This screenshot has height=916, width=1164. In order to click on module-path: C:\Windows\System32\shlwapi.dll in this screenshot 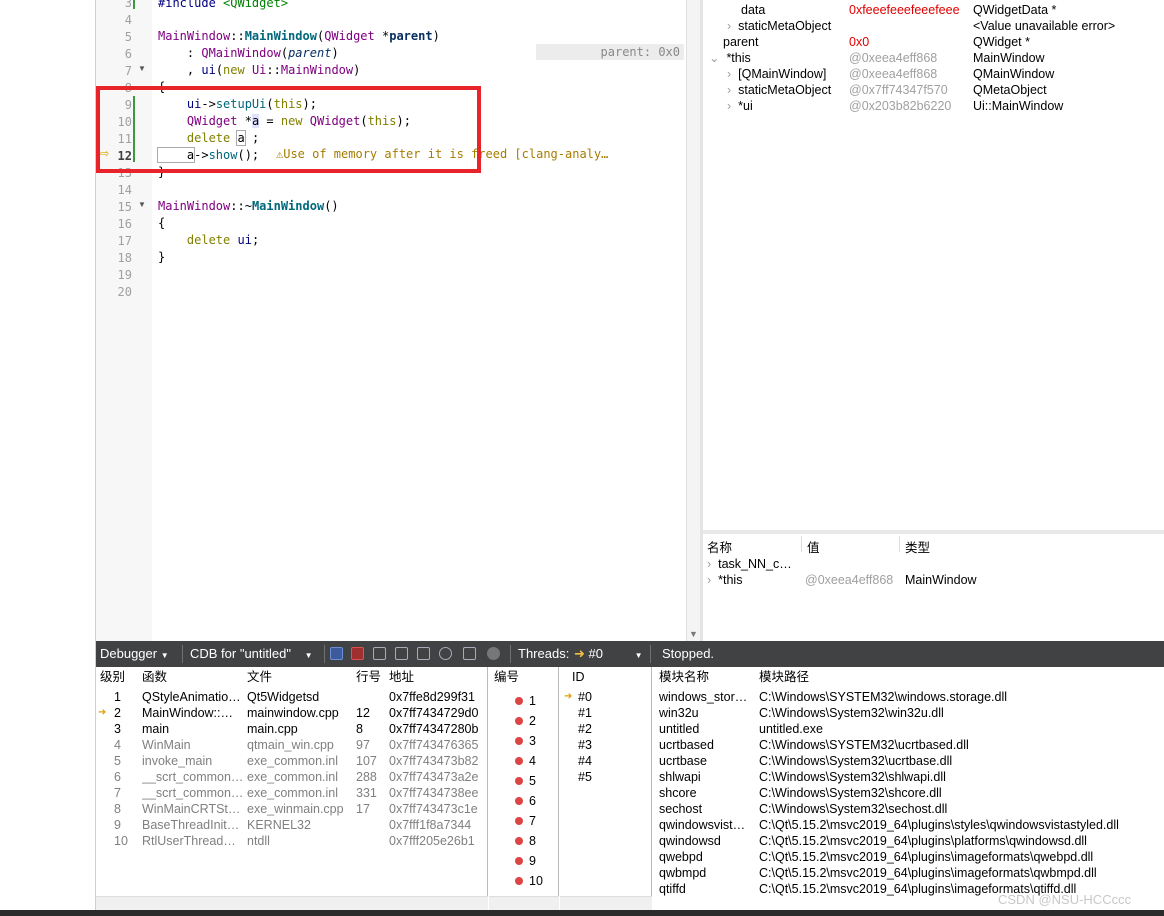, I will do `click(959, 777)`.